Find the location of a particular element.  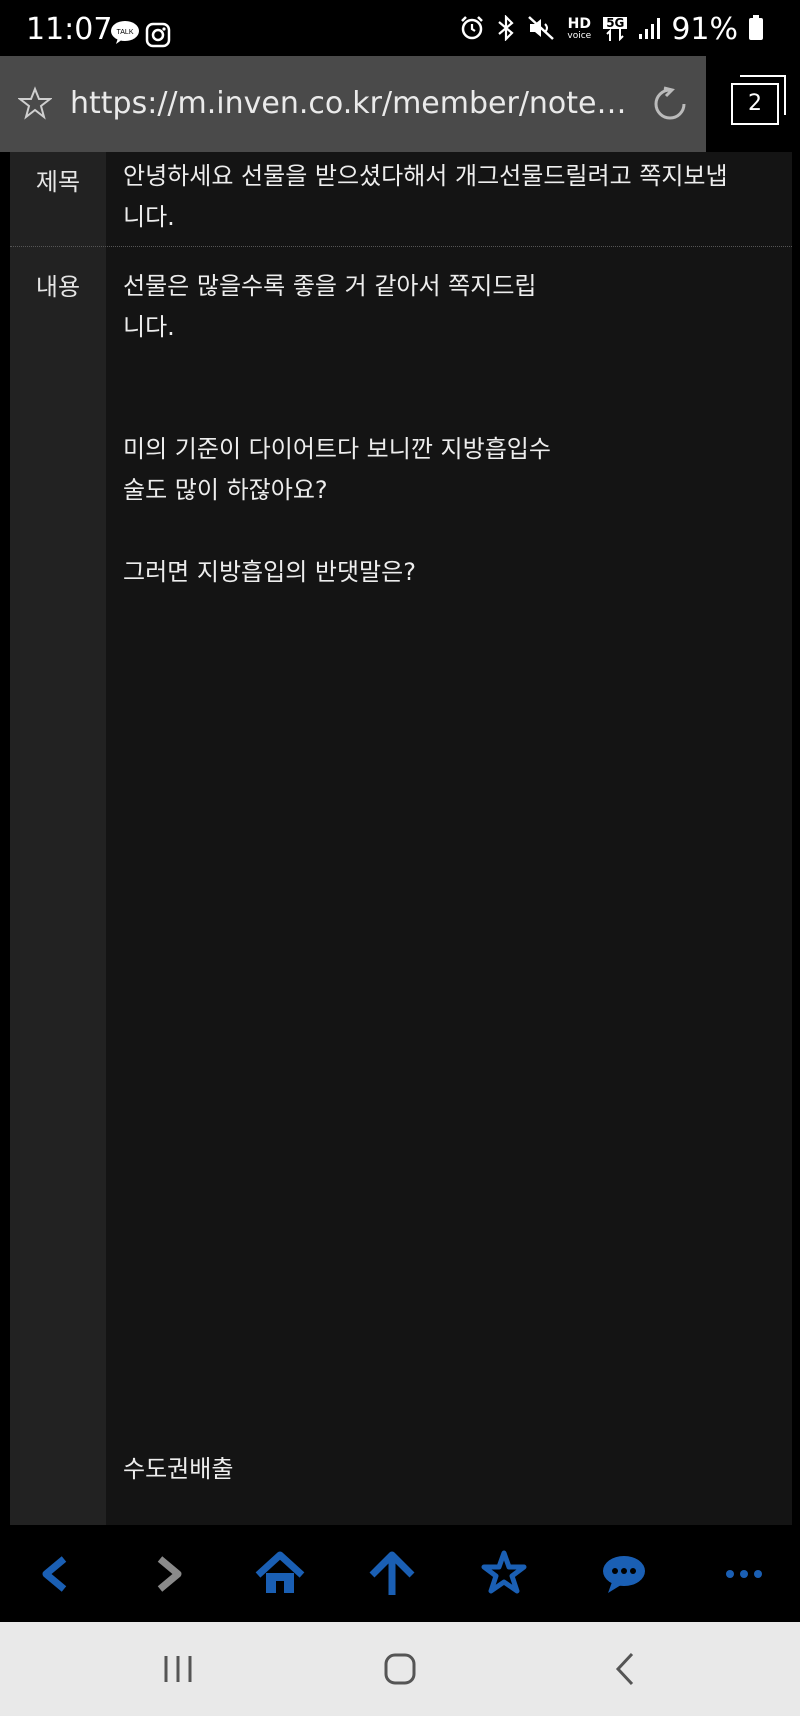

instagram-icon is located at coordinates (158, 37).